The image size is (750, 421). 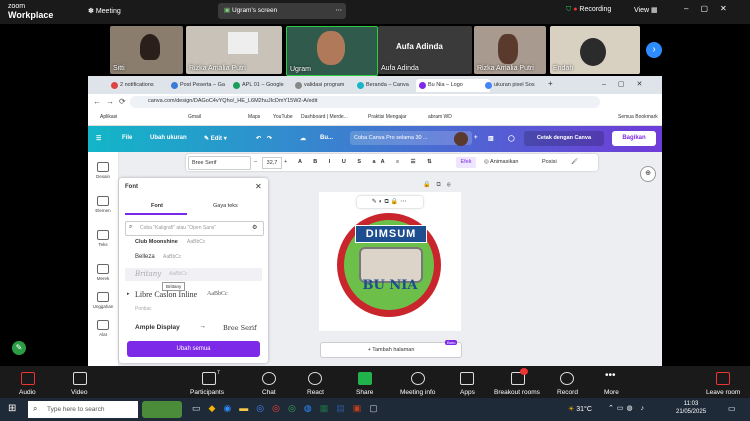 What do you see at coordinates (289, 408) in the screenshot?
I see `pinned-apps: ▭◆◉▬◎◎◎◍▦▤▣▢` at bounding box center [289, 408].